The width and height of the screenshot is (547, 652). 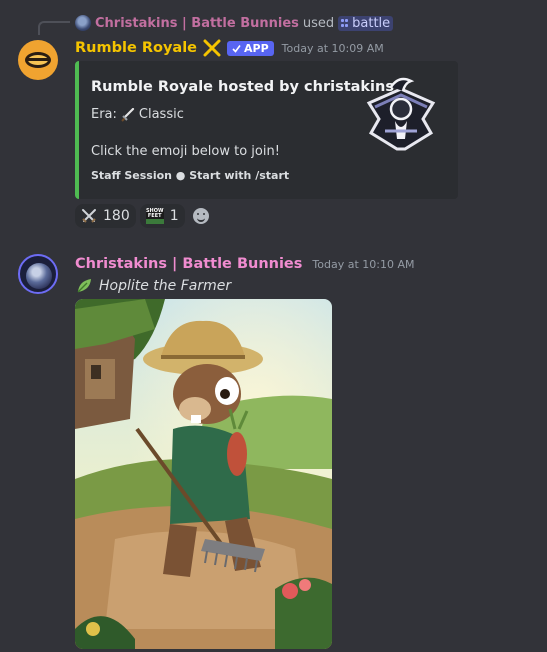 What do you see at coordinates (242, 87) in the screenshot?
I see `embed-title: Rumble Royale hosted by christakins` at bounding box center [242, 87].